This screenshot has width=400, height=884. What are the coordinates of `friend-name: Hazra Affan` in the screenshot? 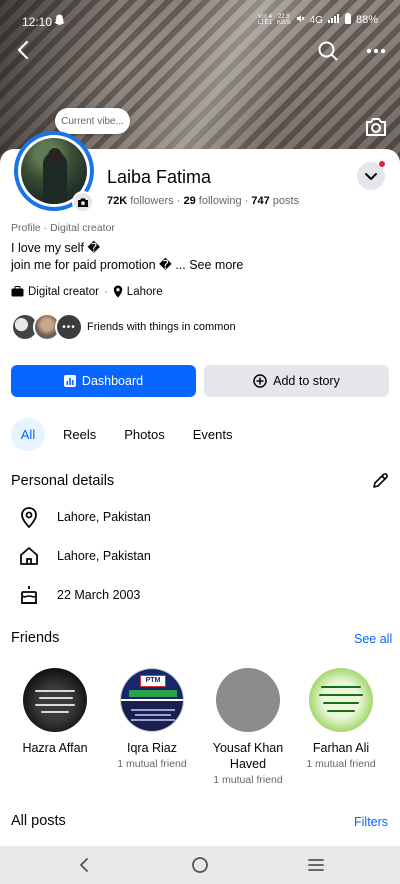 It's located at (55, 748).